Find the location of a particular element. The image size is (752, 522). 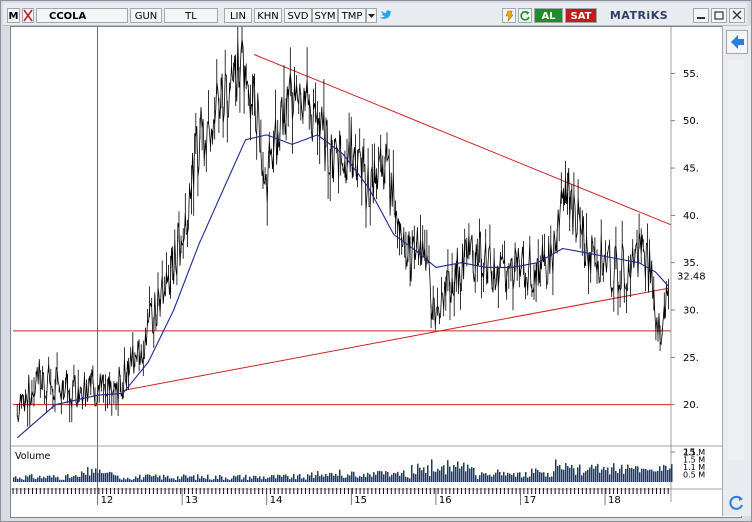

minimize-icon is located at coordinates (701, 15).